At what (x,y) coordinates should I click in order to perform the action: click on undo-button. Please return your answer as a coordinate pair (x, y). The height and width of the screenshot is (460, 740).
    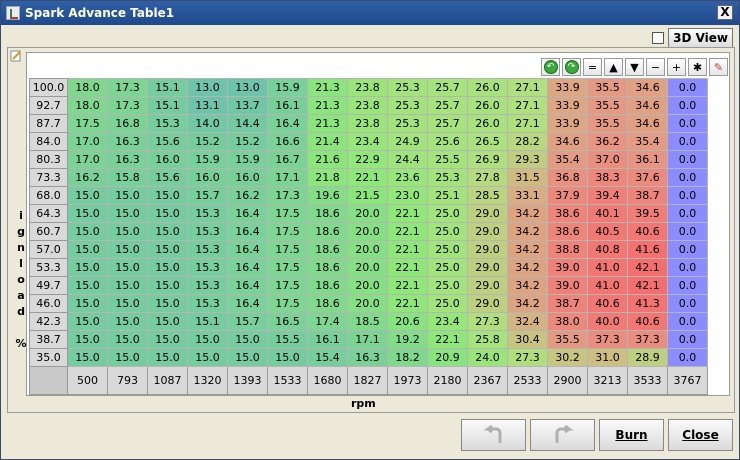
    Looking at the image, I should click on (493, 435).